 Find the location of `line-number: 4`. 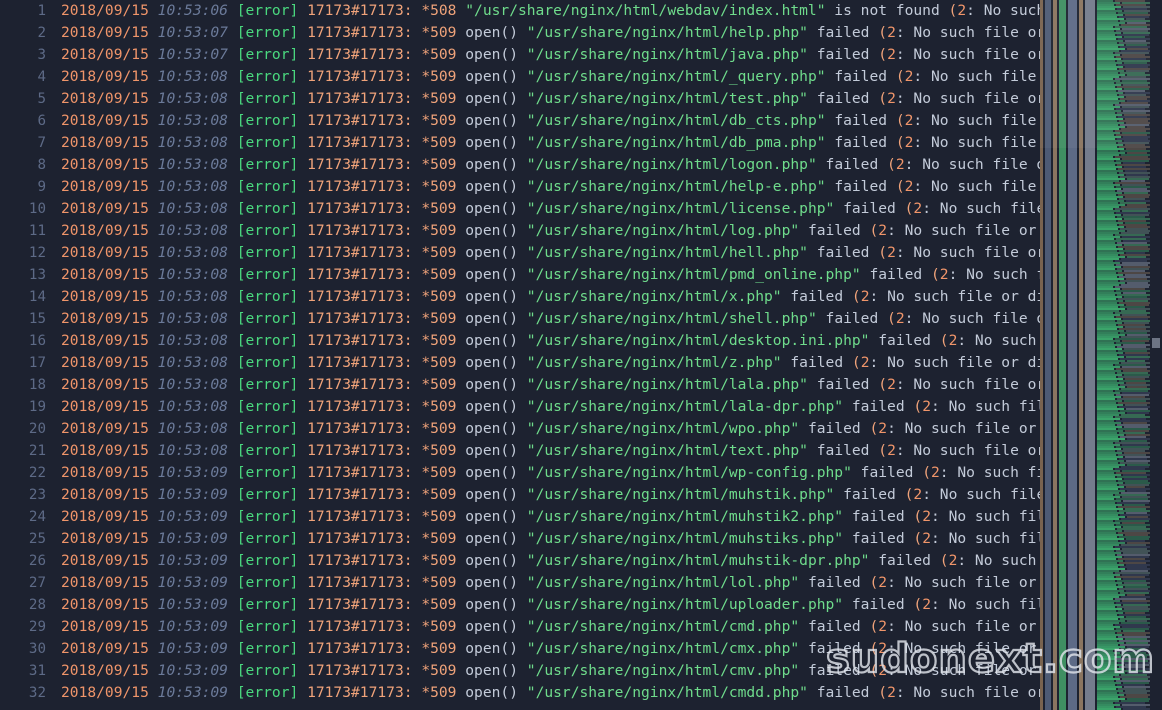

line-number: 4 is located at coordinates (23, 77).